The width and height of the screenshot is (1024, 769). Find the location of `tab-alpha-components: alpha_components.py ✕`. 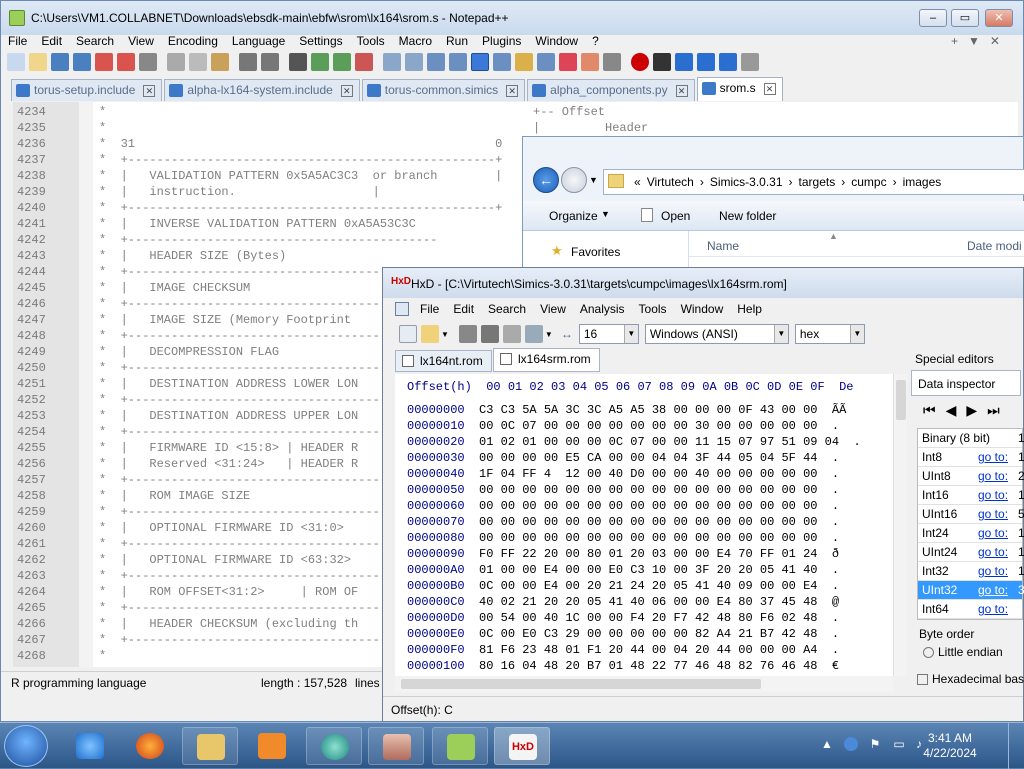

tab-alpha-components: alpha_components.py ✕ is located at coordinates (611, 90).